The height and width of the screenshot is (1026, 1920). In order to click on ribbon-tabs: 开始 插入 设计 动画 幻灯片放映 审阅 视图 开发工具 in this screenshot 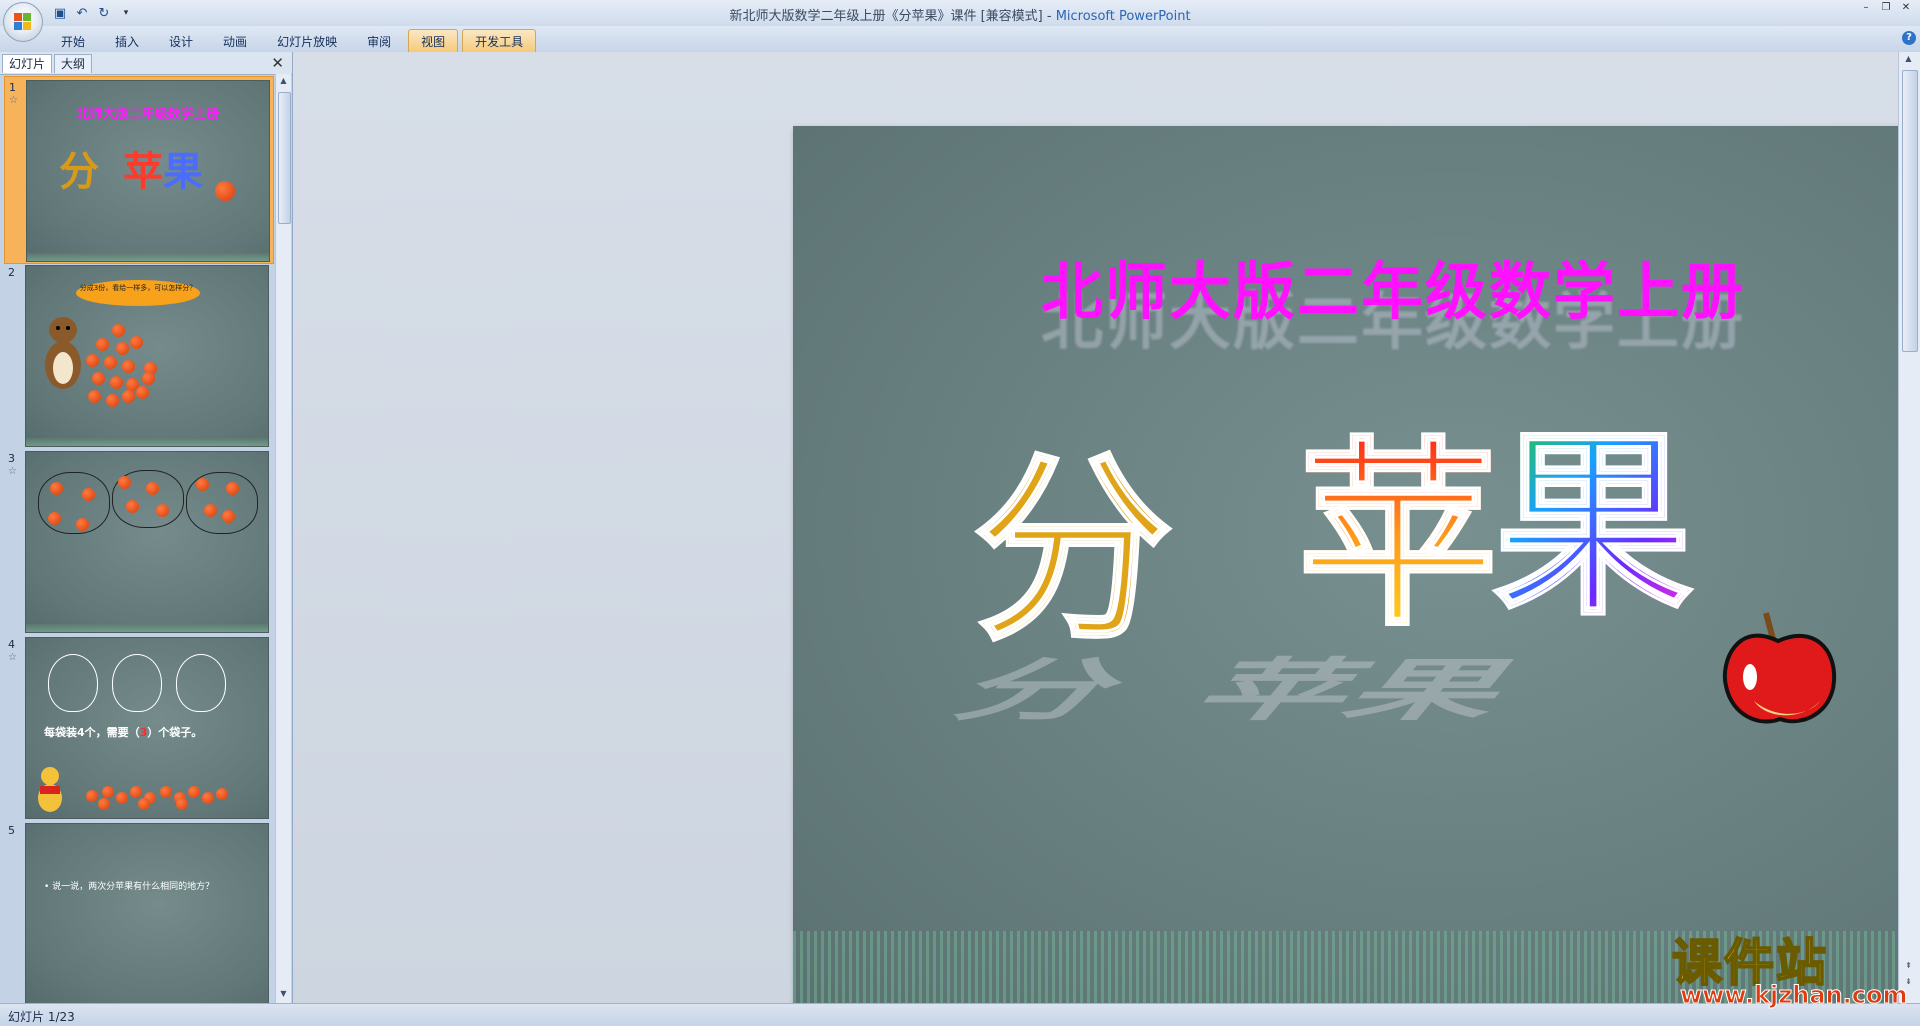, I will do `click(292, 41)`.